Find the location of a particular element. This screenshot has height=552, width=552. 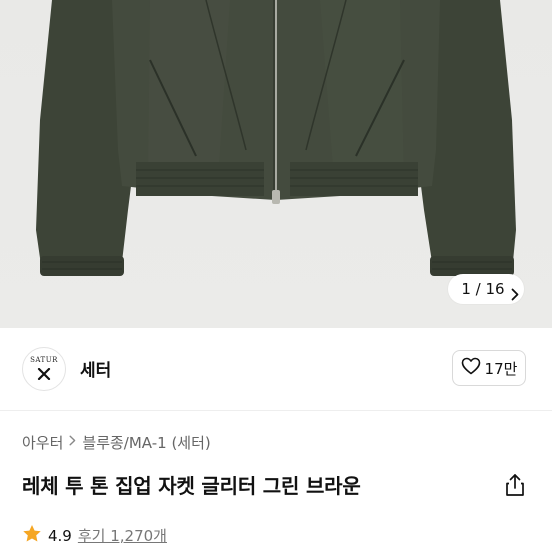

brand-name: 세터 is located at coordinates (95, 368).